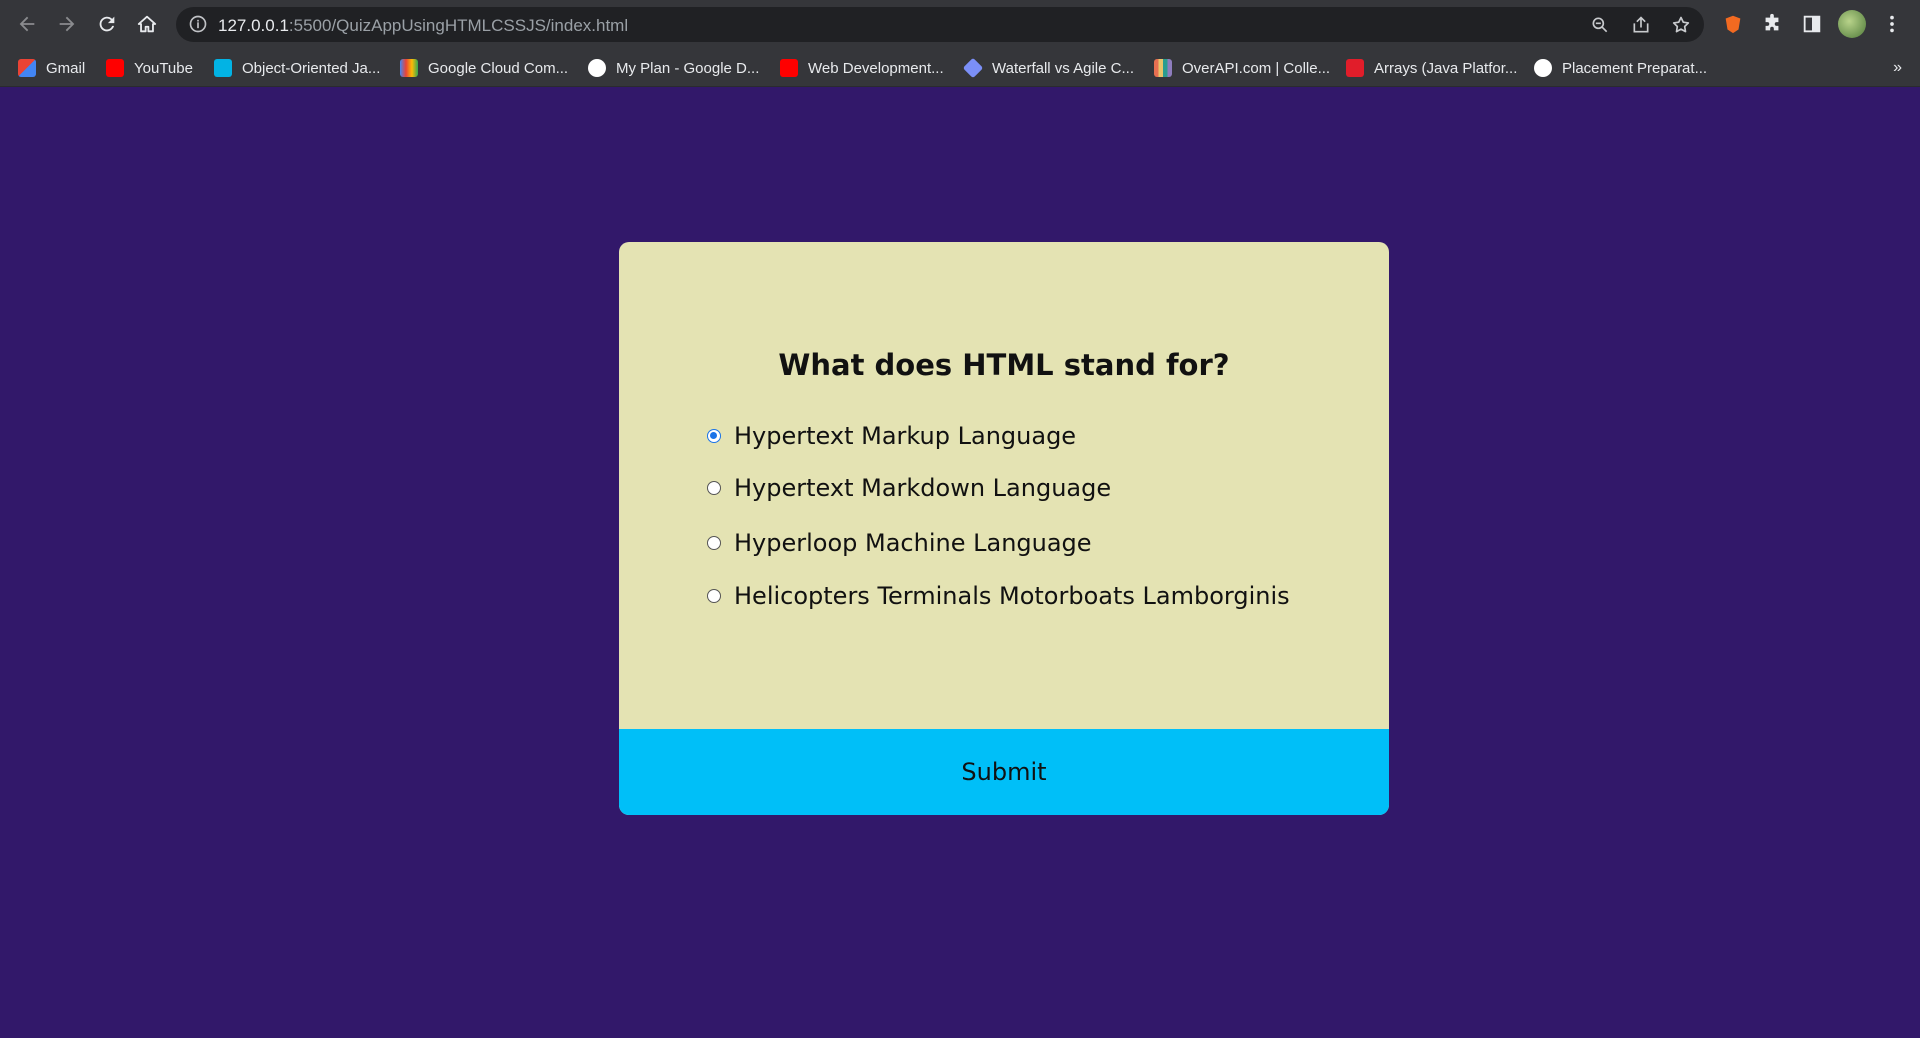  I want to click on extensions-puzzle-icon, so click(1772, 24).